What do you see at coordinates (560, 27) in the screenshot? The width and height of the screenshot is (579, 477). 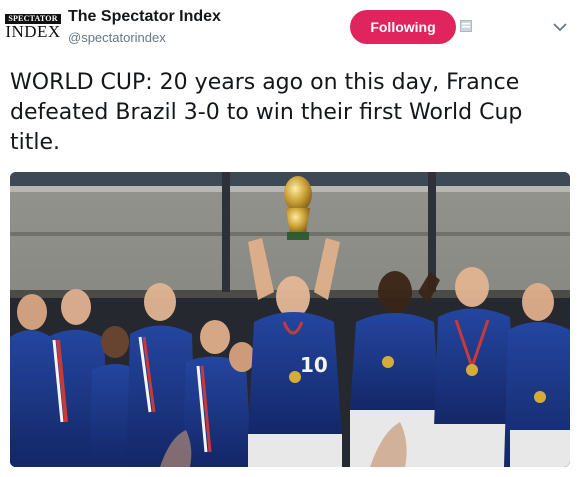 I see `chevron-down-icon` at bounding box center [560, 27].